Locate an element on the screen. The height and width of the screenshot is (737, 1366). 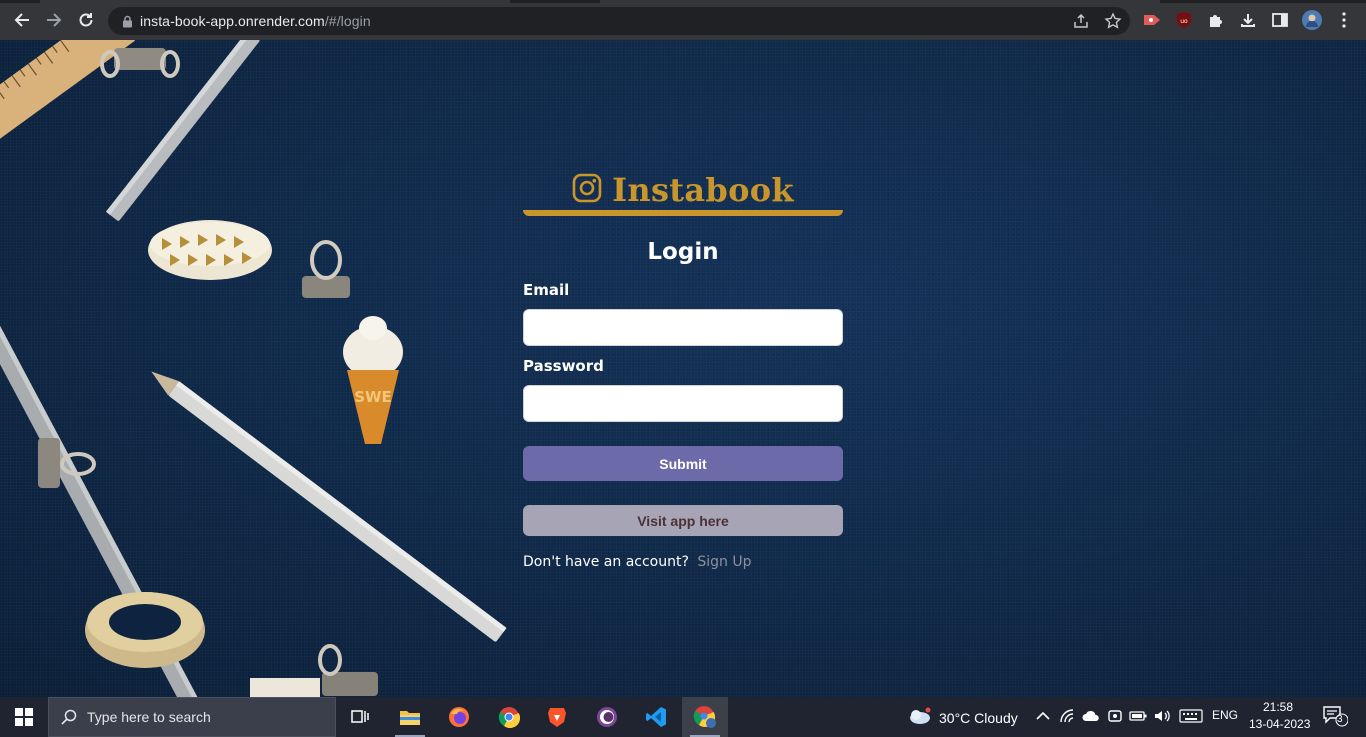
signup-row: Don't have an account? Sign Up is located at coordinates (637, 562).